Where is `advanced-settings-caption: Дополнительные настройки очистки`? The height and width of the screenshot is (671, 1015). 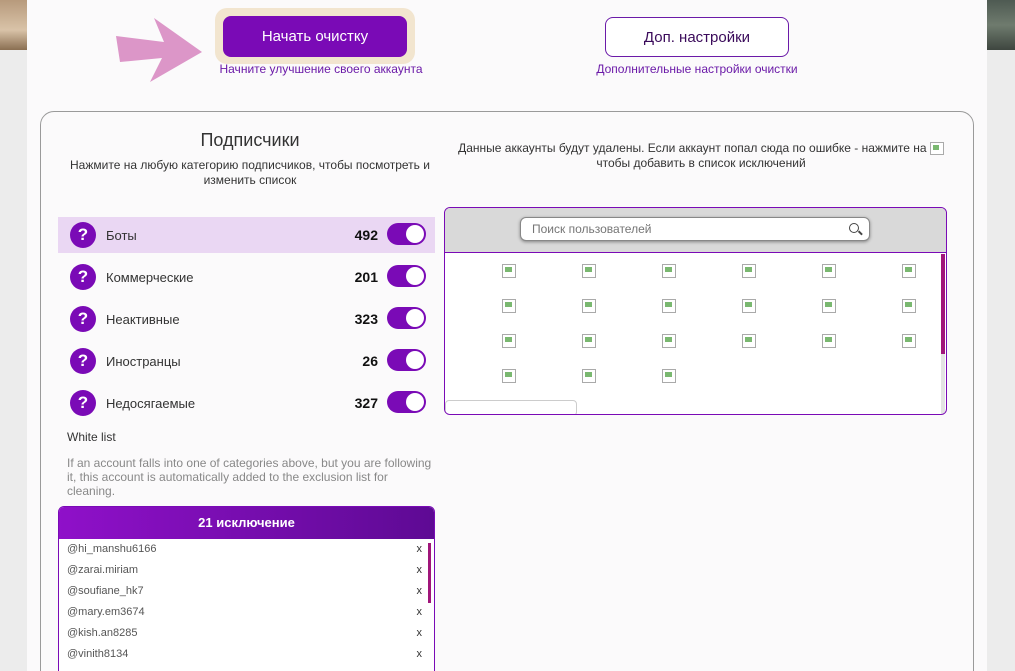
advanced-settings-caption: Дополнительные настройки очистки is located at coordinates (697, 69).